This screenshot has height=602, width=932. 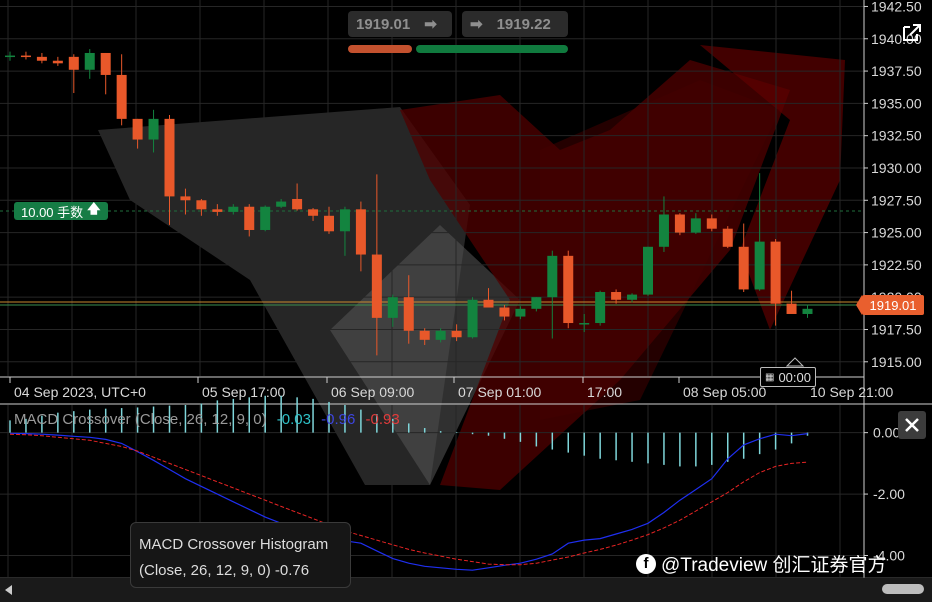 What do you see at coordinates (523, 24) in the screenshot?
I see `buy-price: 1919.22` at bounding box center [523, 24].